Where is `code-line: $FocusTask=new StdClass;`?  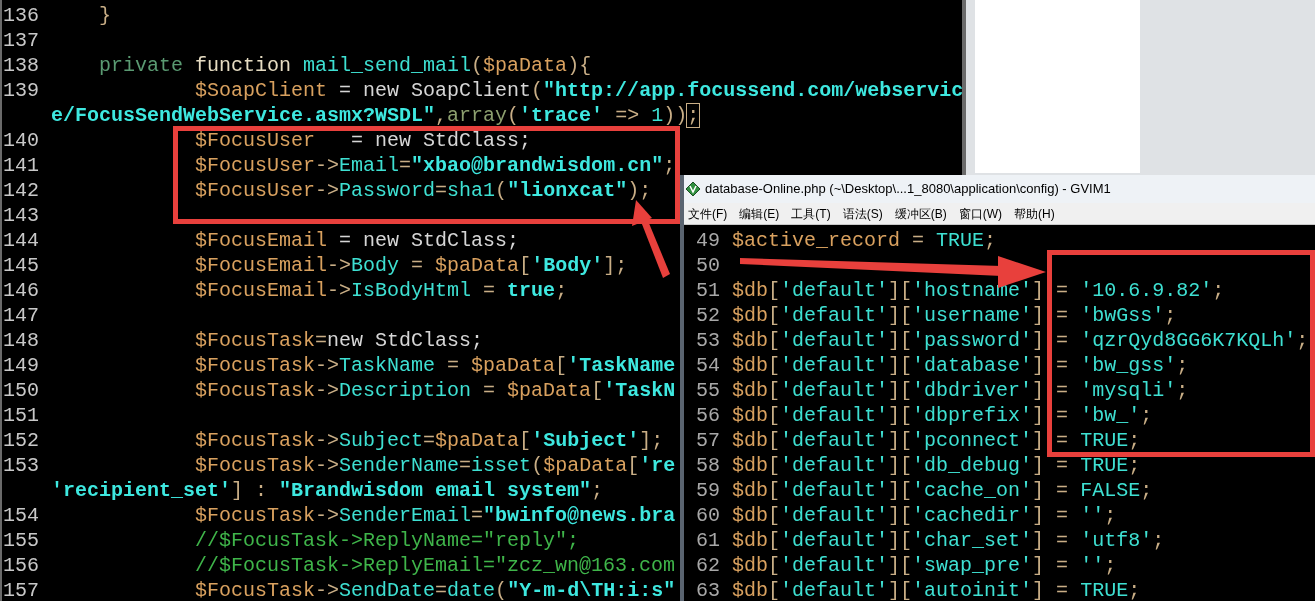
code-line: $FocusTask=new StdClass; is located at coordinates (339, 340).